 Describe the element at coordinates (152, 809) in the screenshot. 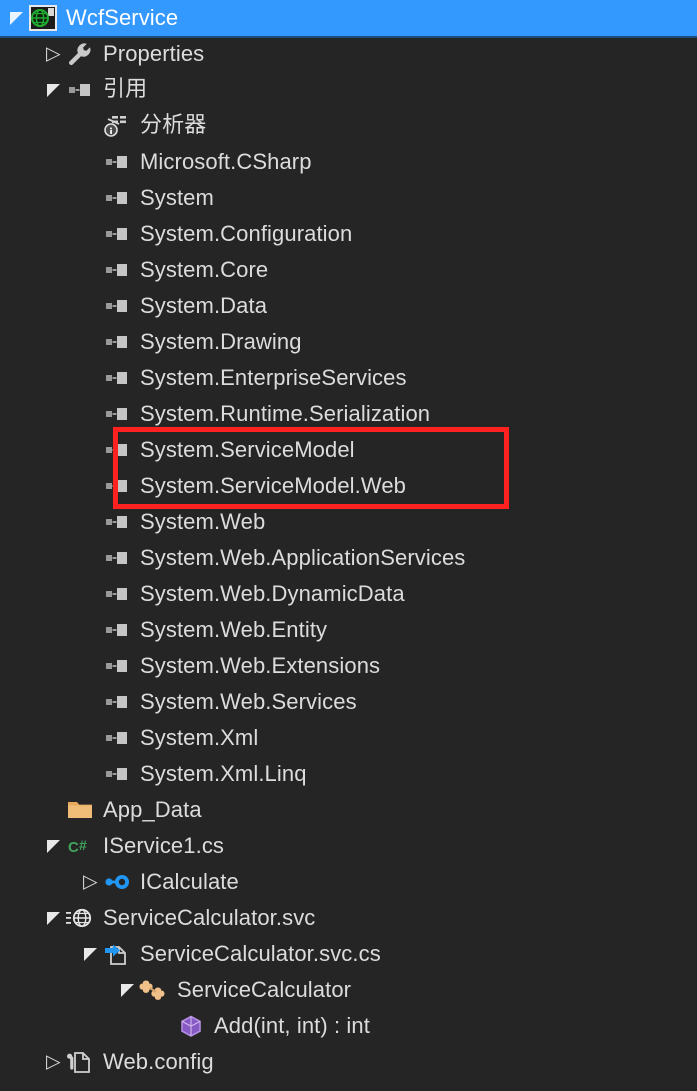

I see `tree-node-label: App_Data` at that location.